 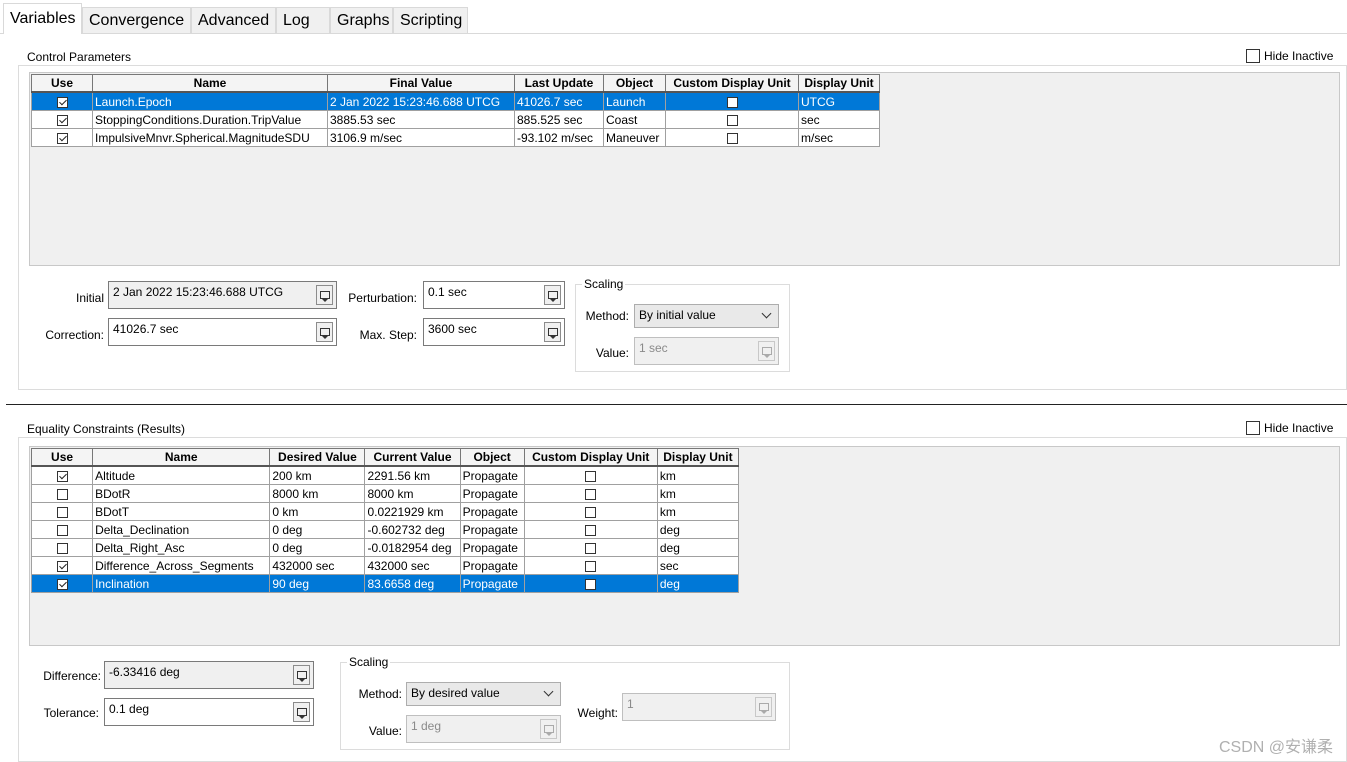 What do you see at coordinates (412, 457) in the screenshot?
I see `column-header-current-value: Current Value` at bounding box center [412, 457].